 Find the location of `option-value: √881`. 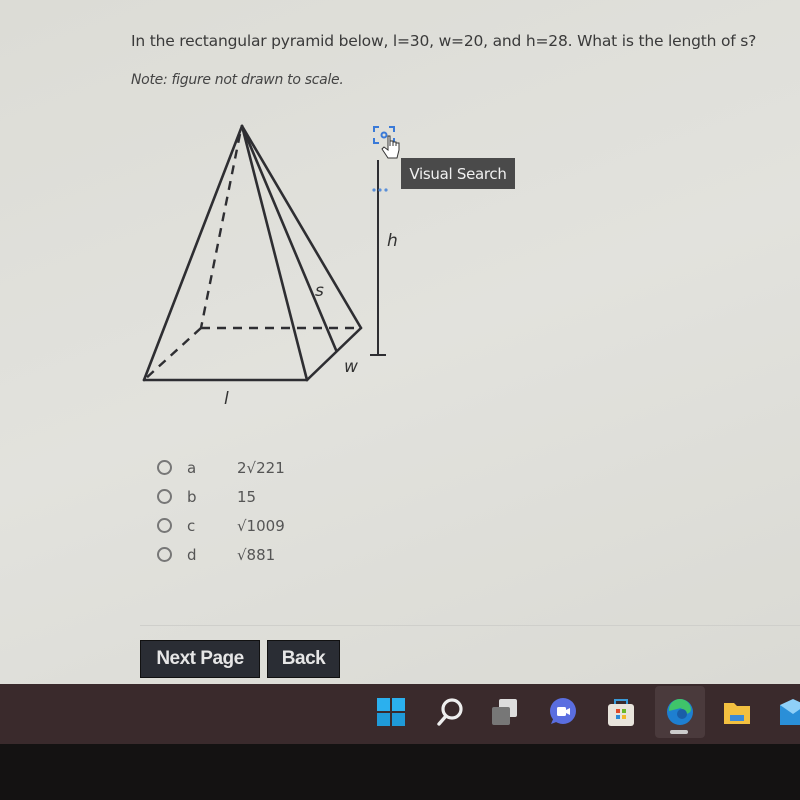

option-value: √881 is located at coordinates (256, 554).